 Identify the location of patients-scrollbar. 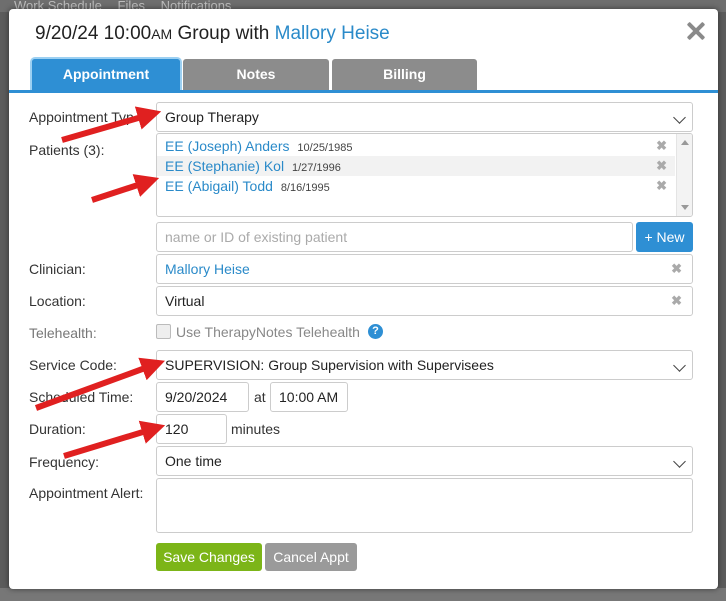
(684, 175).